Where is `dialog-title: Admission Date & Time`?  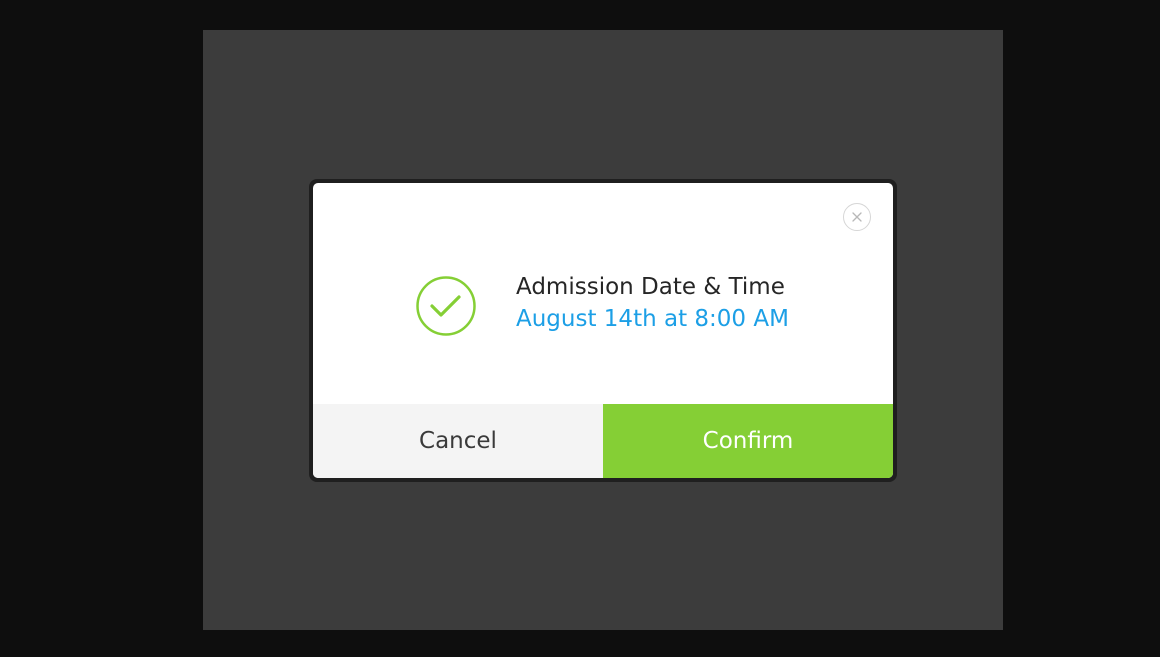 dialog-title: Admission Date & Time is located at coordinates (650, 287).